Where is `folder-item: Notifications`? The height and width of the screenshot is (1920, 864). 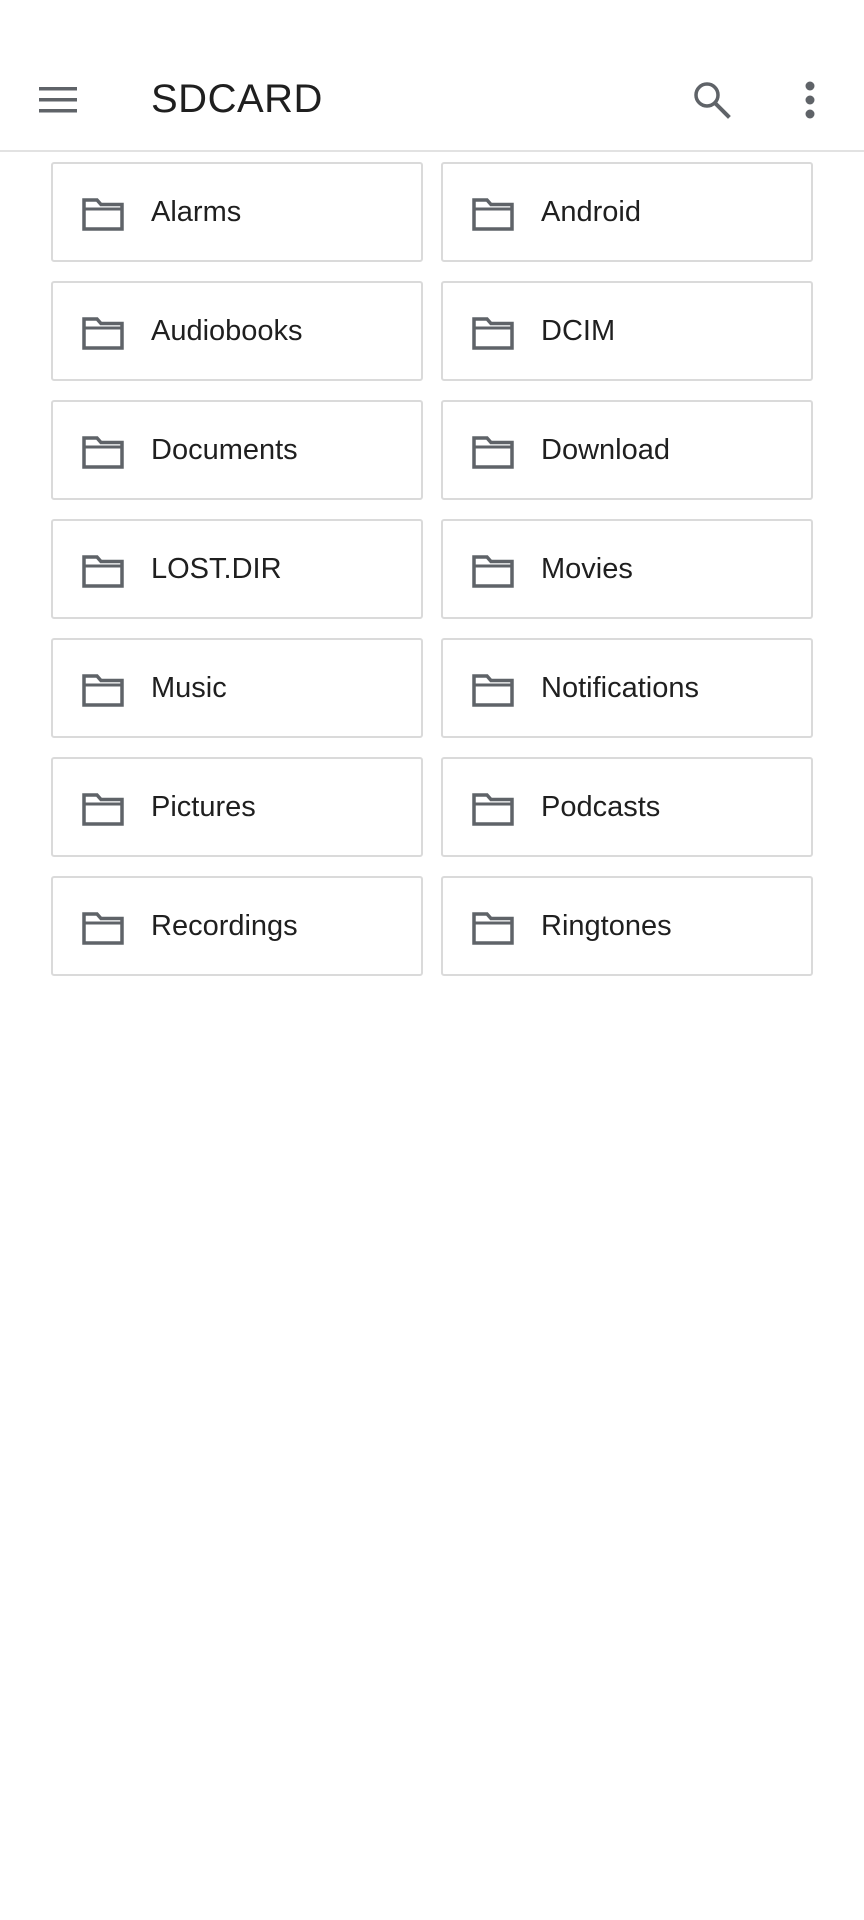
folder-item: Notifications is located at coordinates (627, 688).